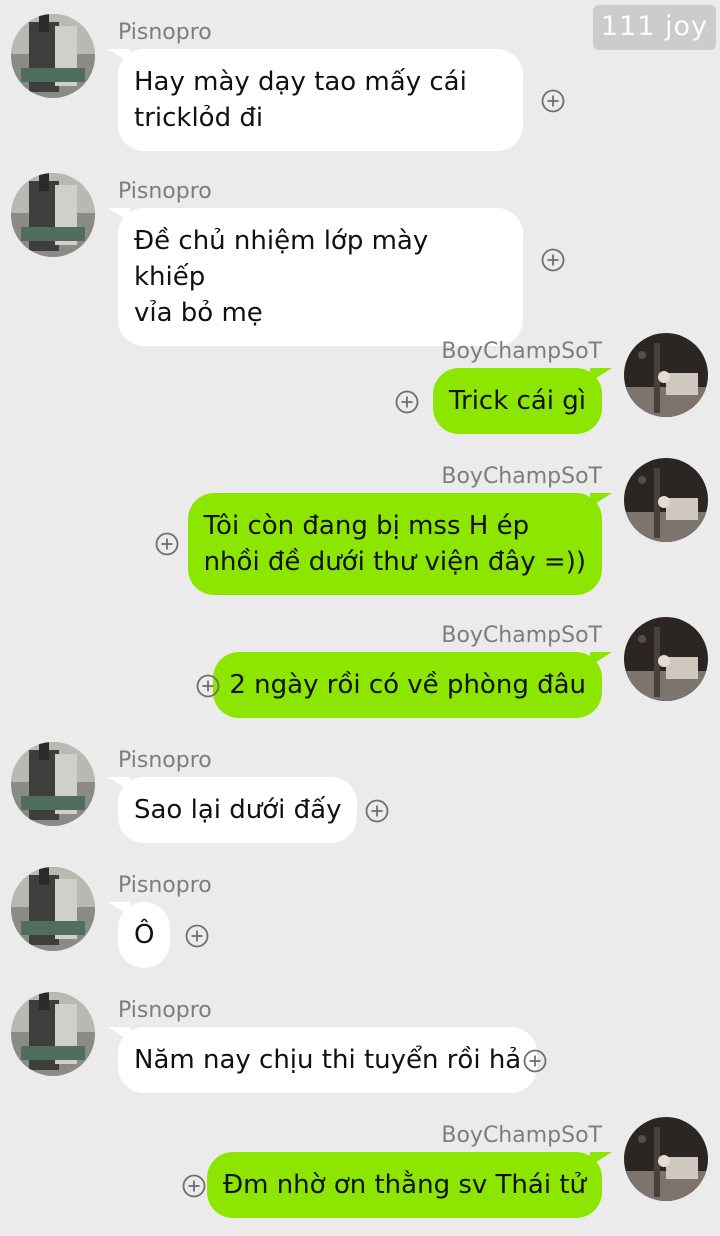  I want to click on watermark-label: 111 joy, so click(654, 27).